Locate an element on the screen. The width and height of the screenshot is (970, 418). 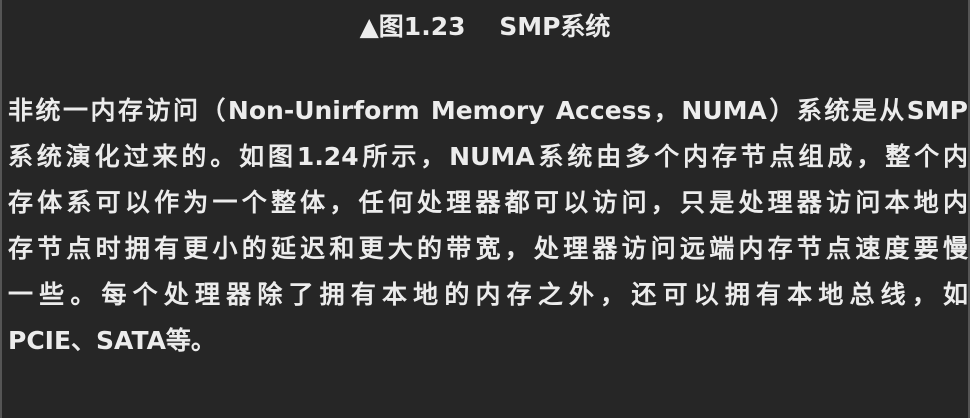
paragraph-line: 一些。每个处理器除了拥有本地的内存之外，还可以拥有本地总线，如 is located at coordinates (488, 294).